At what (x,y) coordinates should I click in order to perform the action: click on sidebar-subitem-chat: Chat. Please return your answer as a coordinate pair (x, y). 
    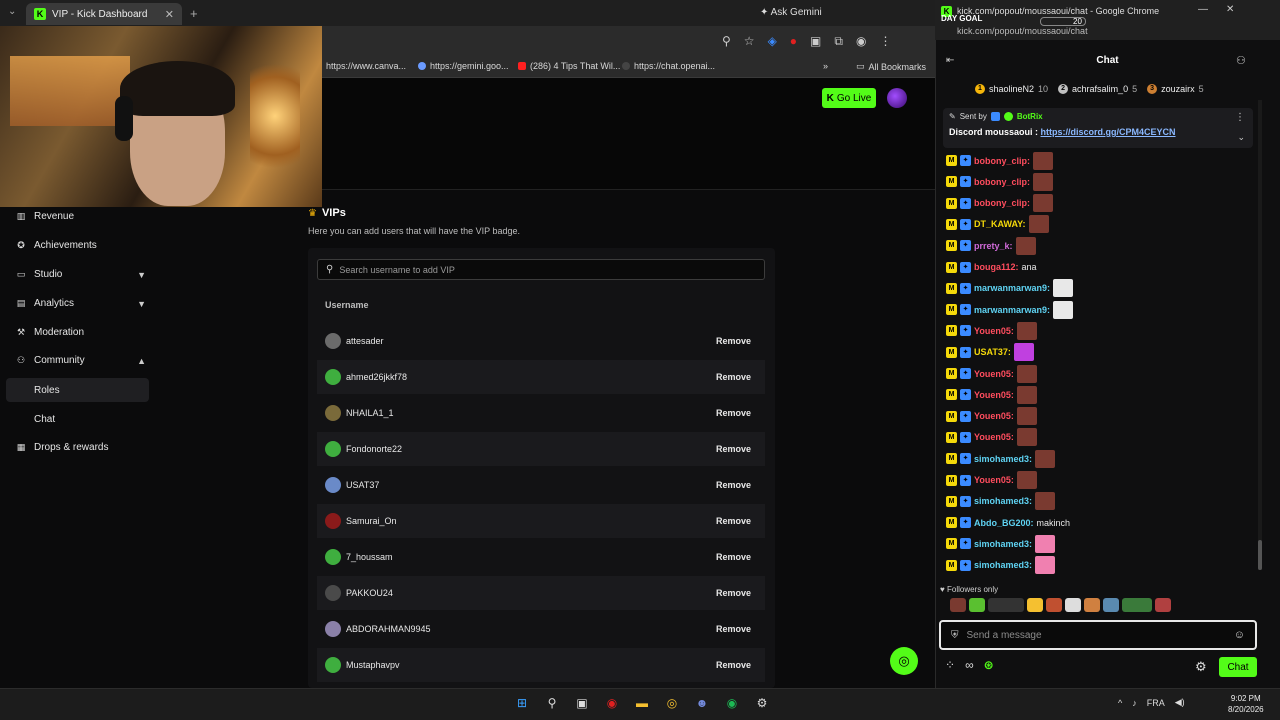
    Looking at the image, I should click on (44, 419).